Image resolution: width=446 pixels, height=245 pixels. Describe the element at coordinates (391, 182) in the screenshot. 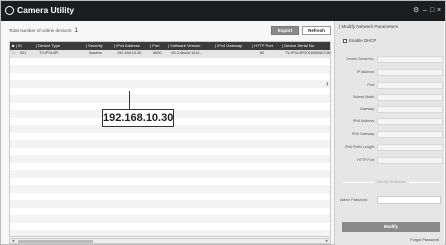

I see `security-verification-label: Security Verification` at that location.